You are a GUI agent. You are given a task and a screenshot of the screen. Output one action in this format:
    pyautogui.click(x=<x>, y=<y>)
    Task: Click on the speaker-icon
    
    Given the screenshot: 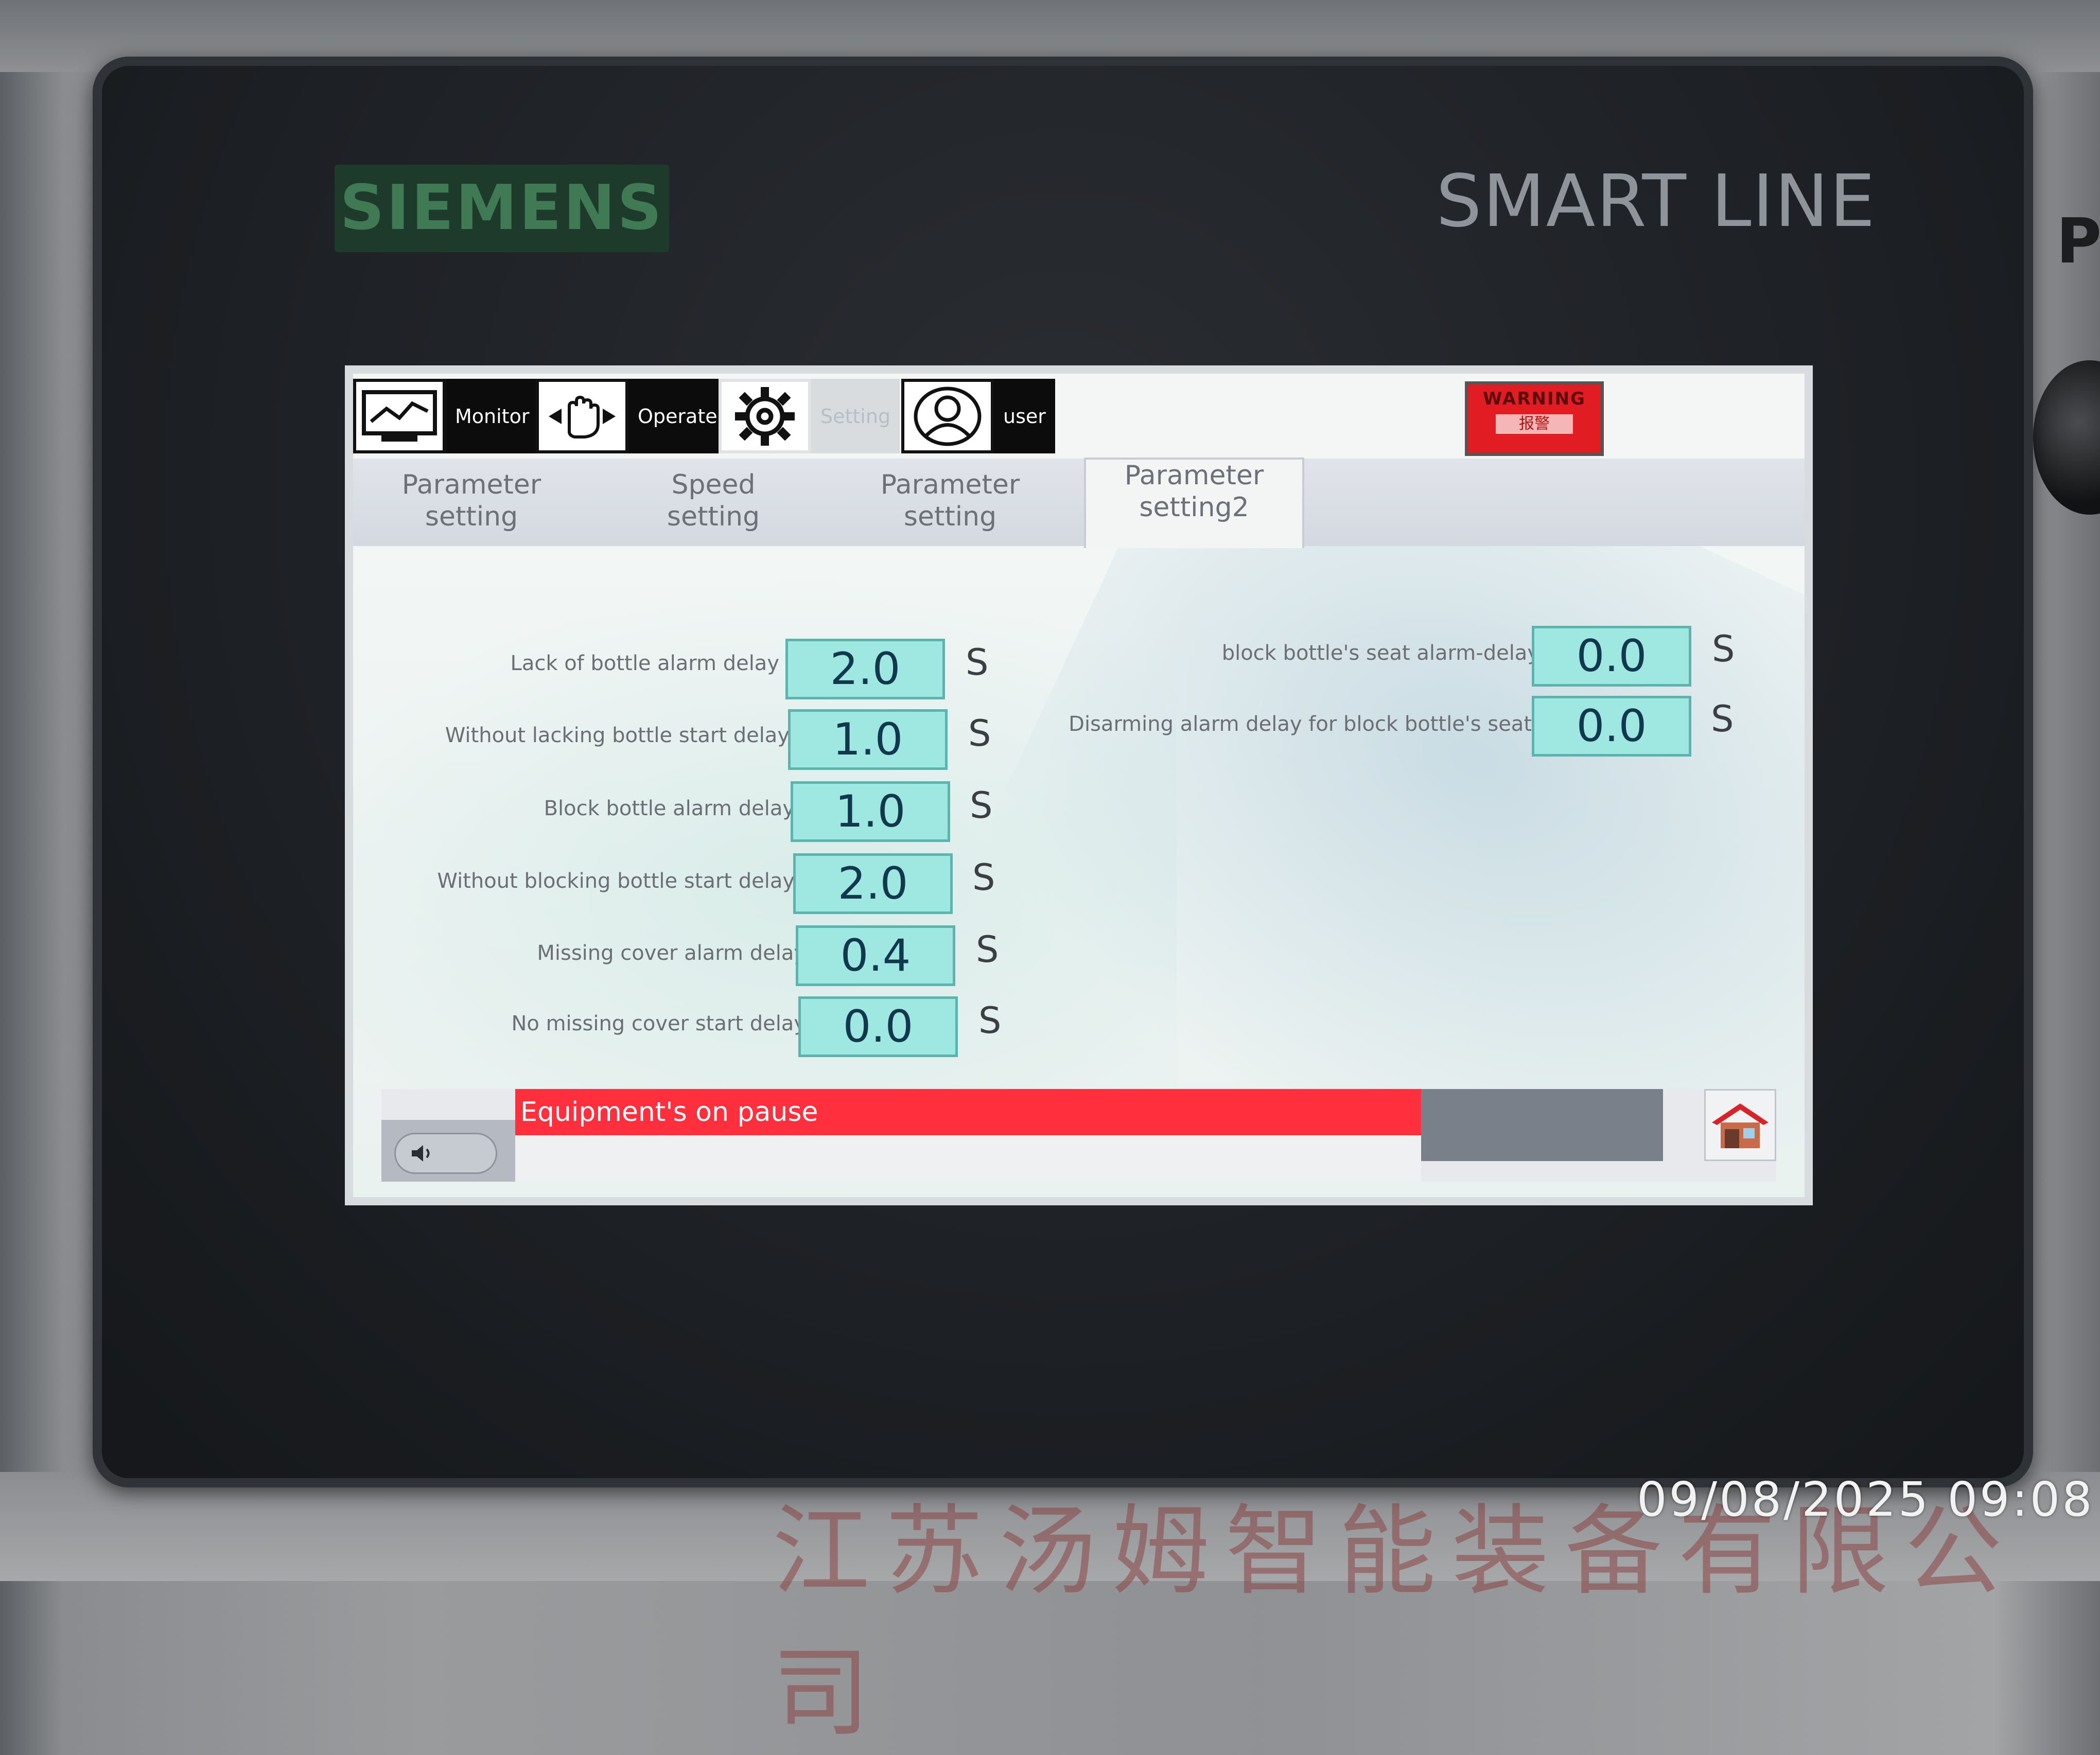 What is the action you would take?
    pyautogui.click(x=421, y=1153)
    